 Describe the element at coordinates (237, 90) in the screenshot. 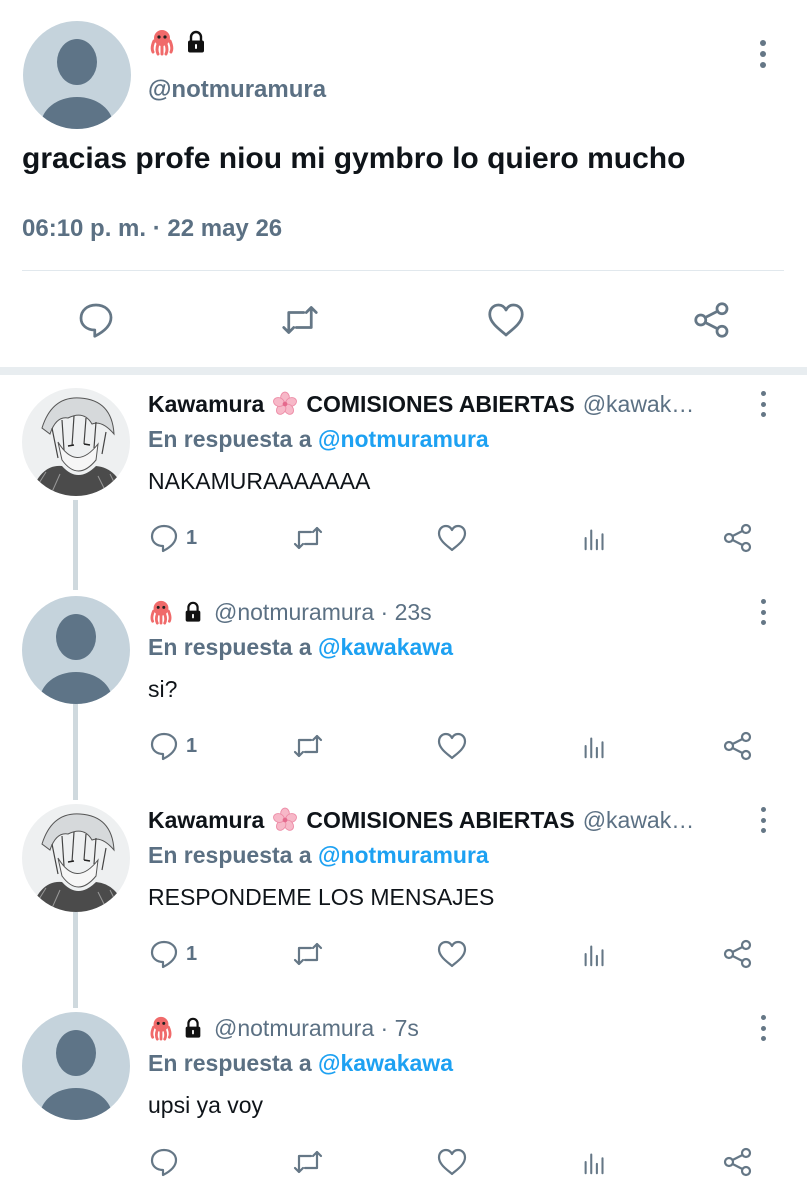

I see `user-handle: @notmuramura` at that location.